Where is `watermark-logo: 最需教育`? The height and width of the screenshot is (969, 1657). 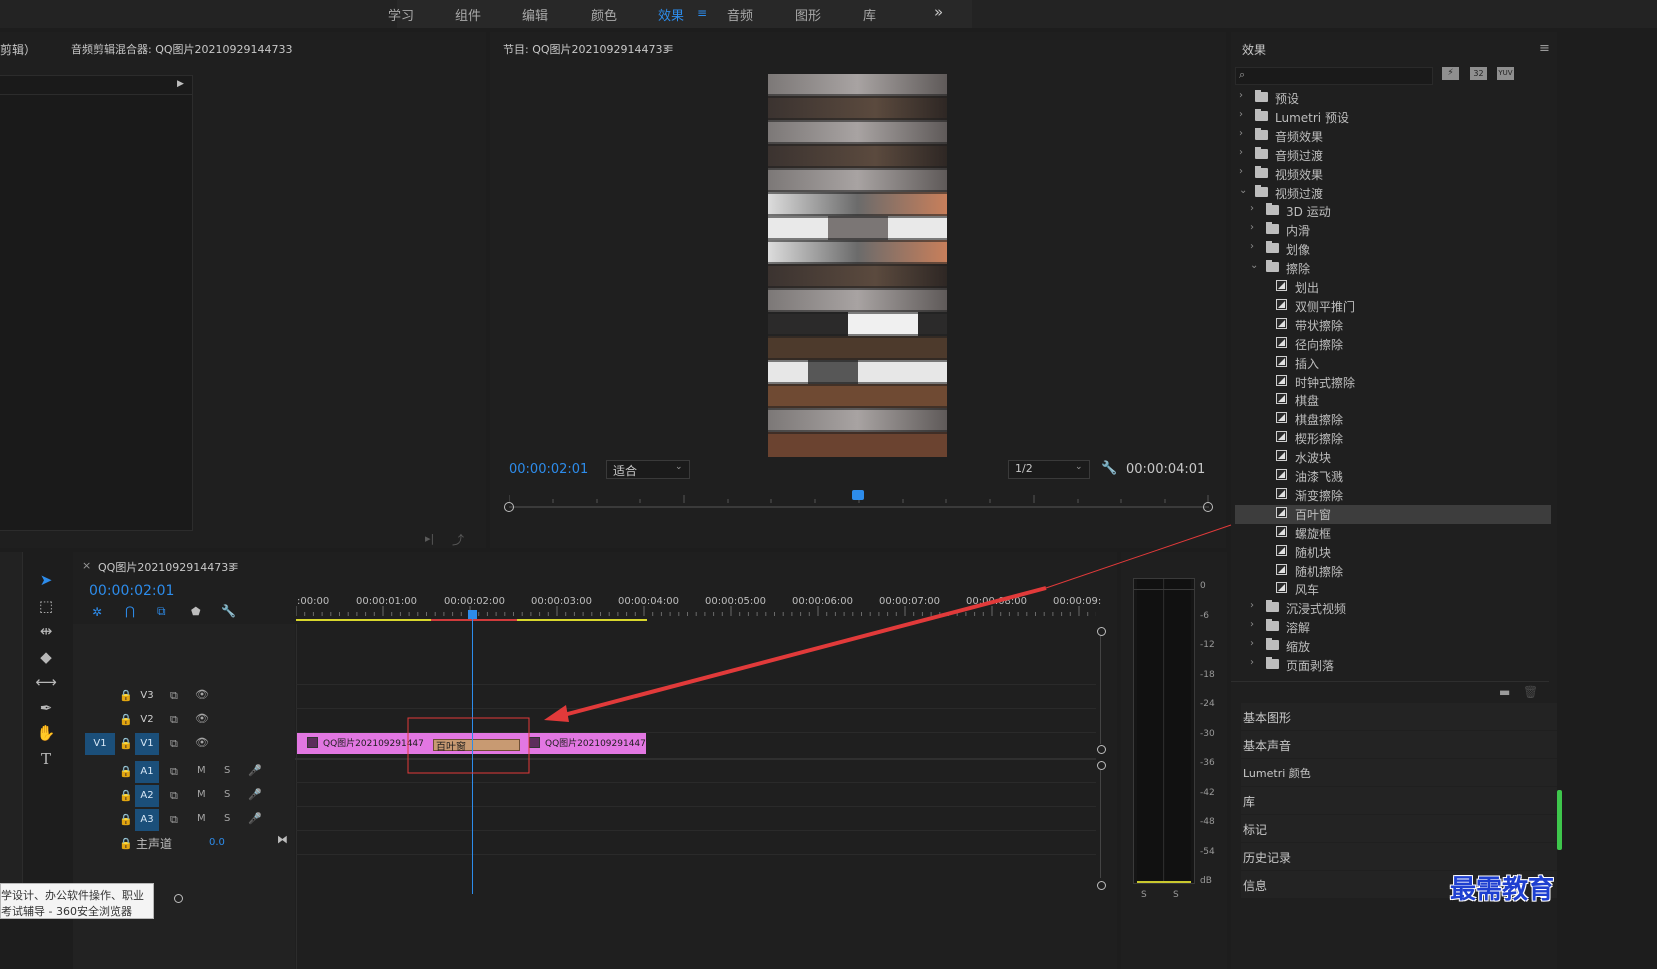
watermark-logo: 最需教育 is located at coordinates (1502, 890).